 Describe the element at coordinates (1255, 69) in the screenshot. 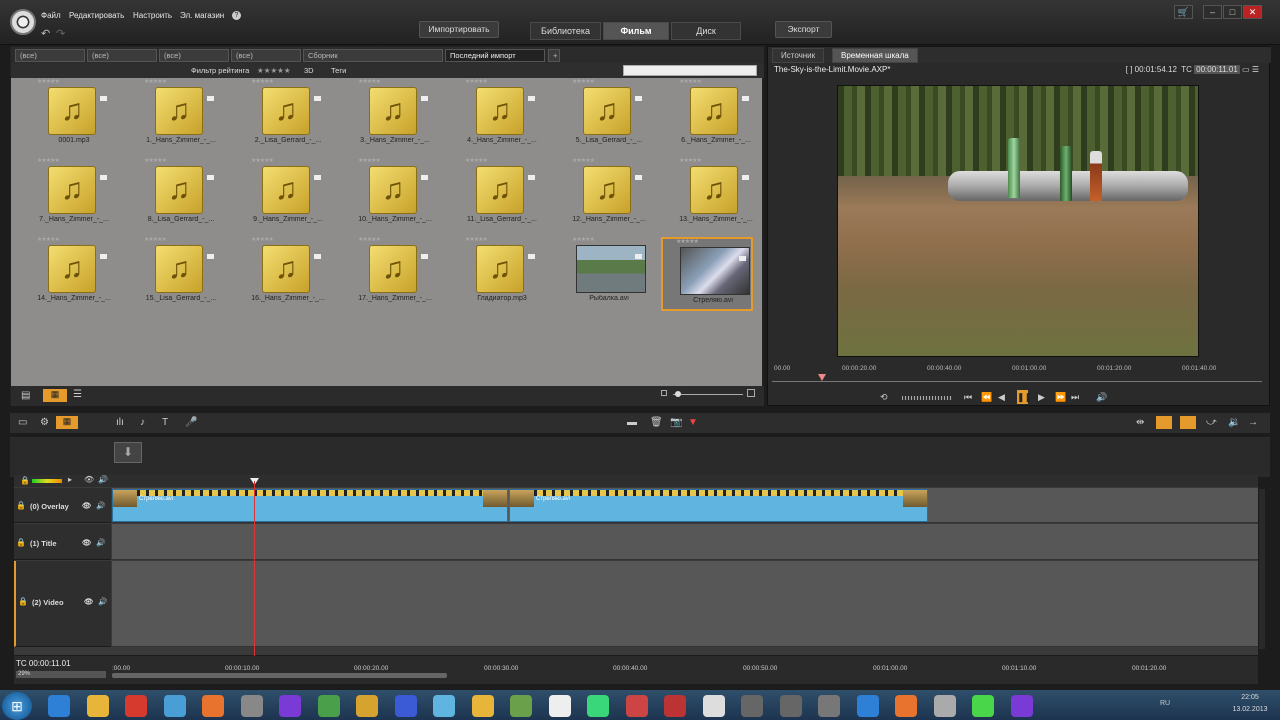

I see `preview-menu-icon: ☰` at that location.